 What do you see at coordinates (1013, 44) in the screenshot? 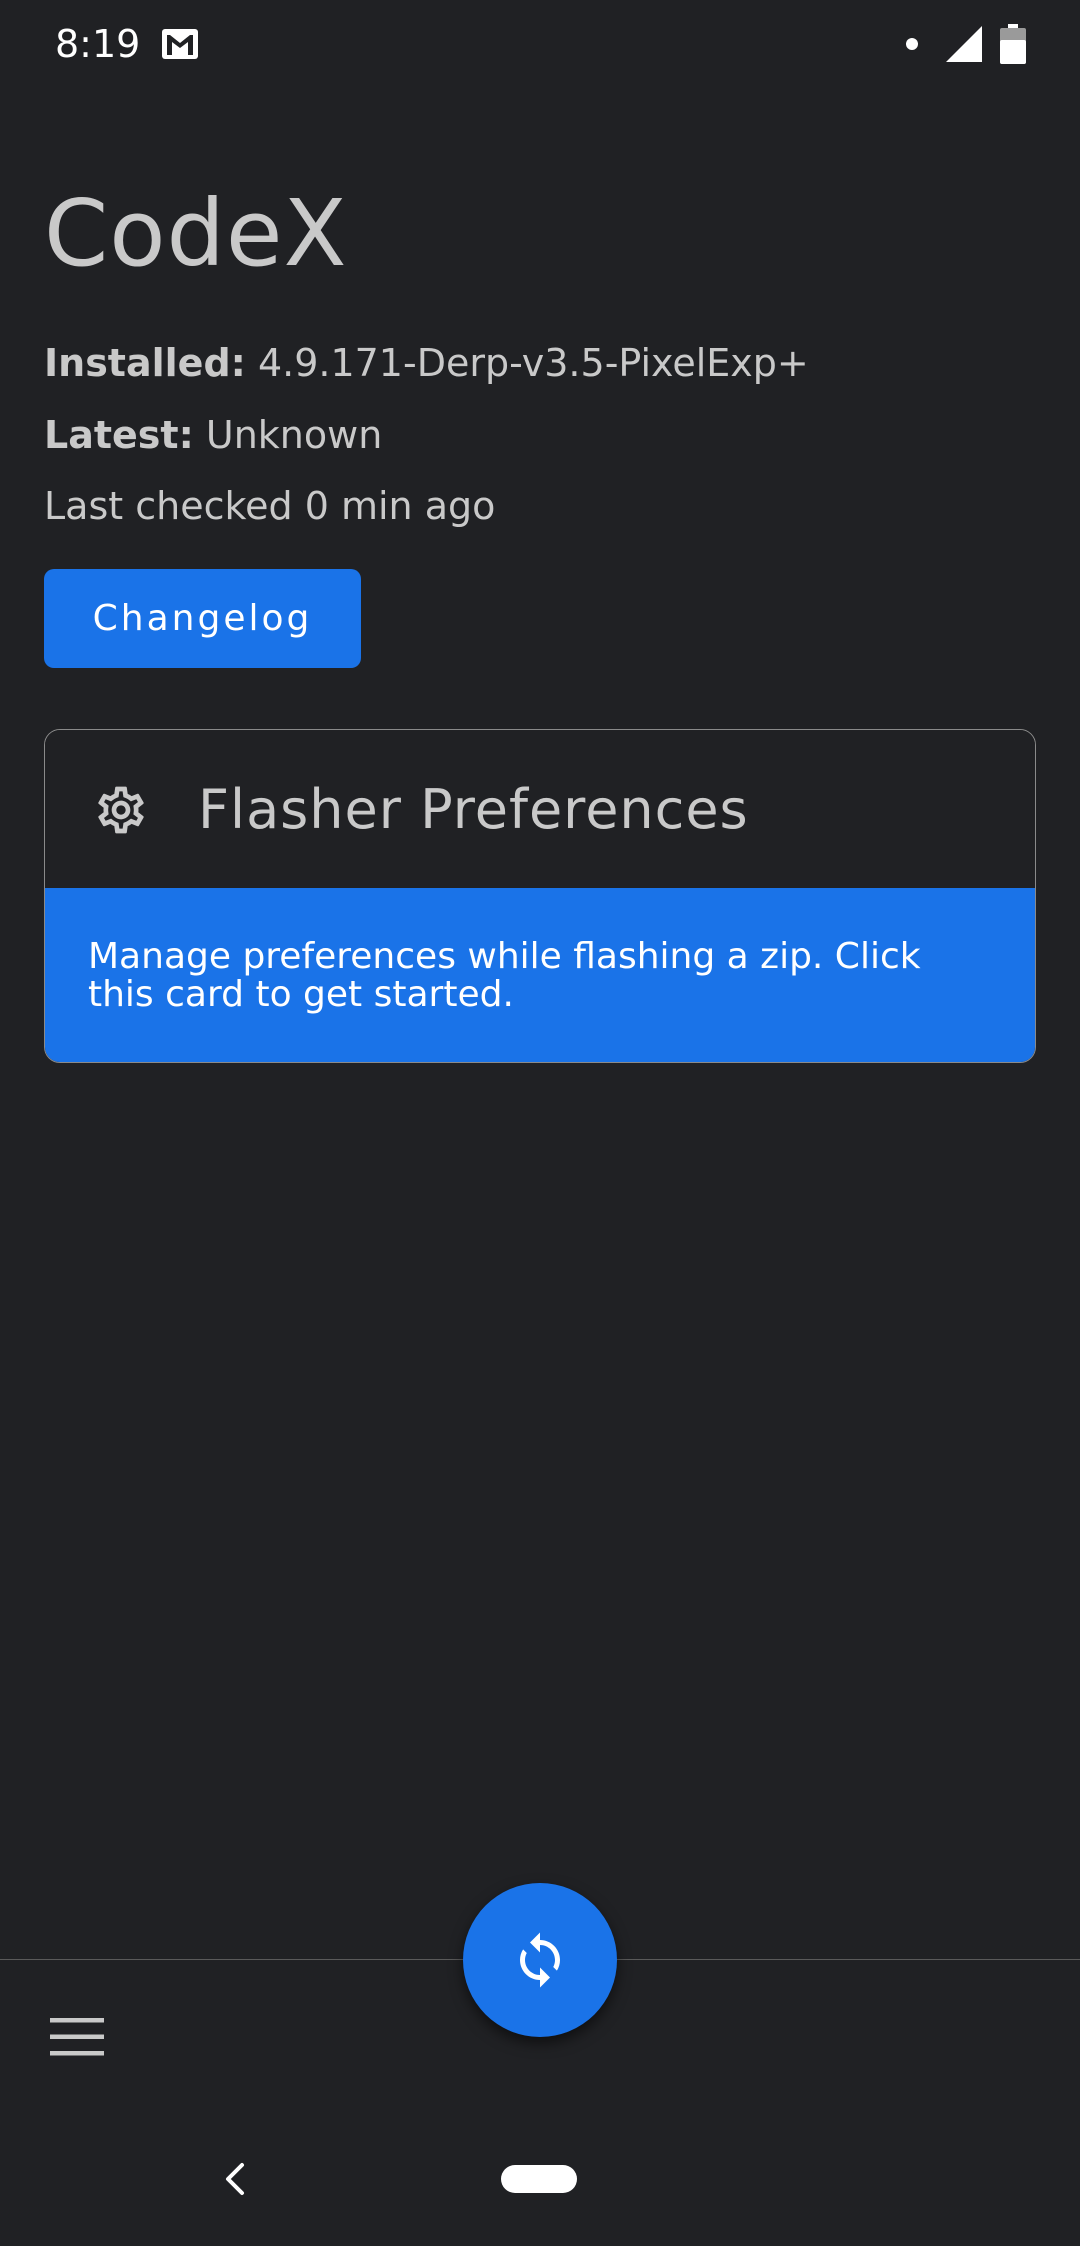
I see `battery-icon` at bounding box center [1013, 44].